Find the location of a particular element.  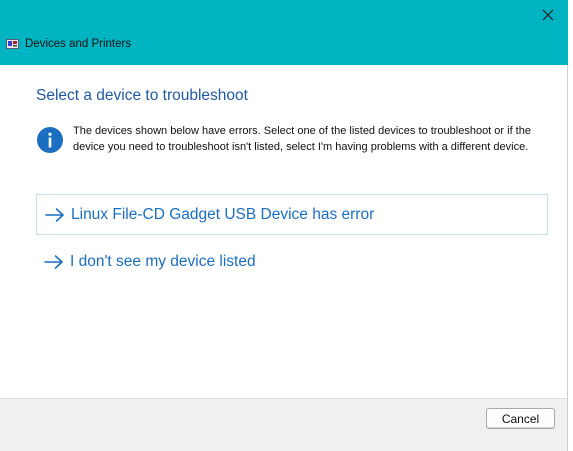

device-not-listed-option: I don't see my device listed is located at coordinates (292, 262).